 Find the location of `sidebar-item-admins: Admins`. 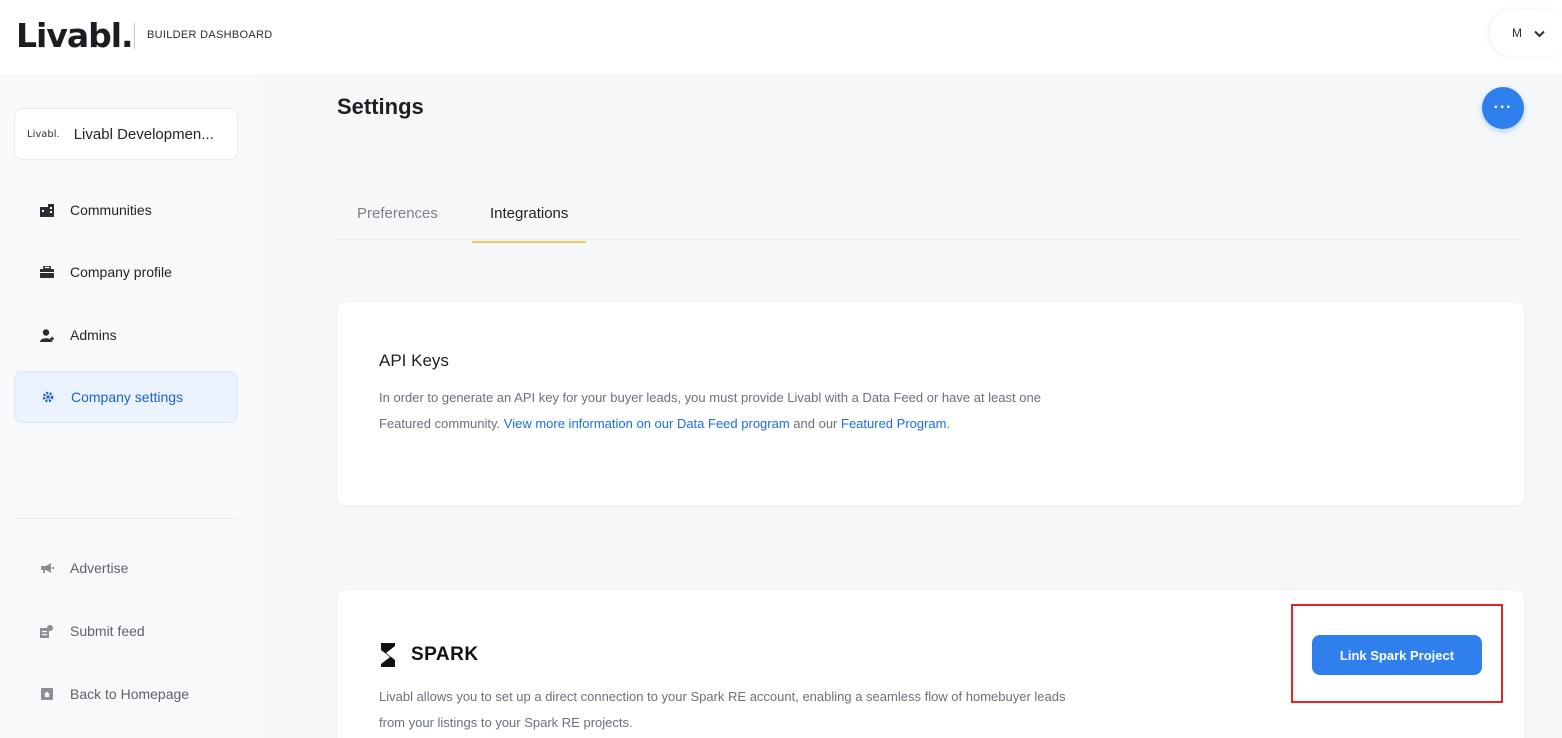

sidebar-item-admins: Admins is located at coordinates (126, 335).